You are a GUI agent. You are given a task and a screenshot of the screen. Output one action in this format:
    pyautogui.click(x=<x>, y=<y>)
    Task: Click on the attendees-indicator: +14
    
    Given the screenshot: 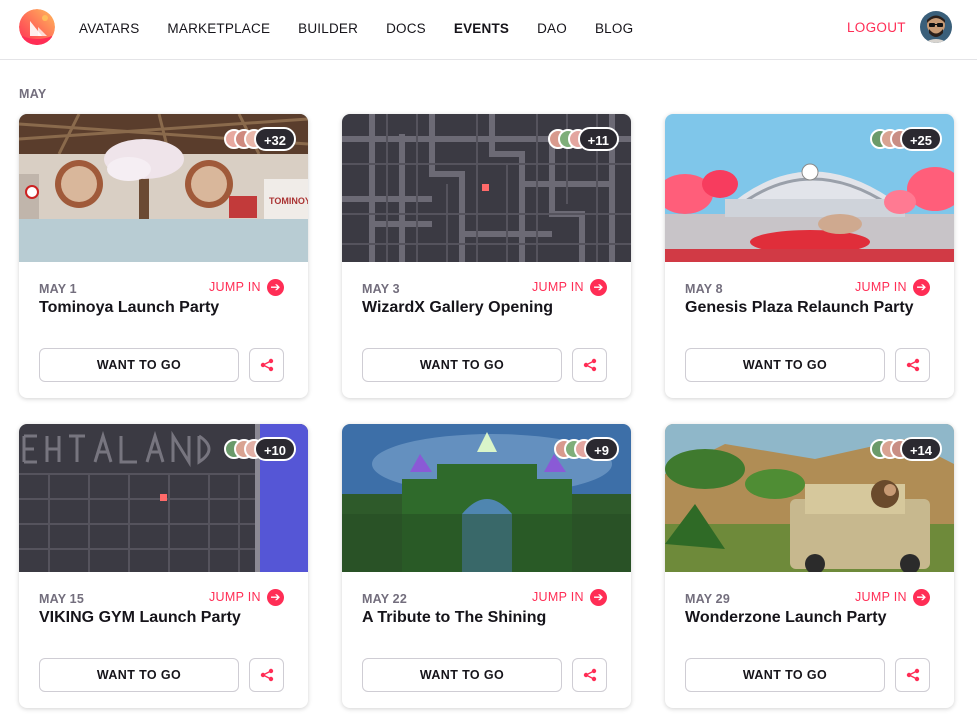 What is the action you would take?
    pyautogui.click(x=905, y=449)
    